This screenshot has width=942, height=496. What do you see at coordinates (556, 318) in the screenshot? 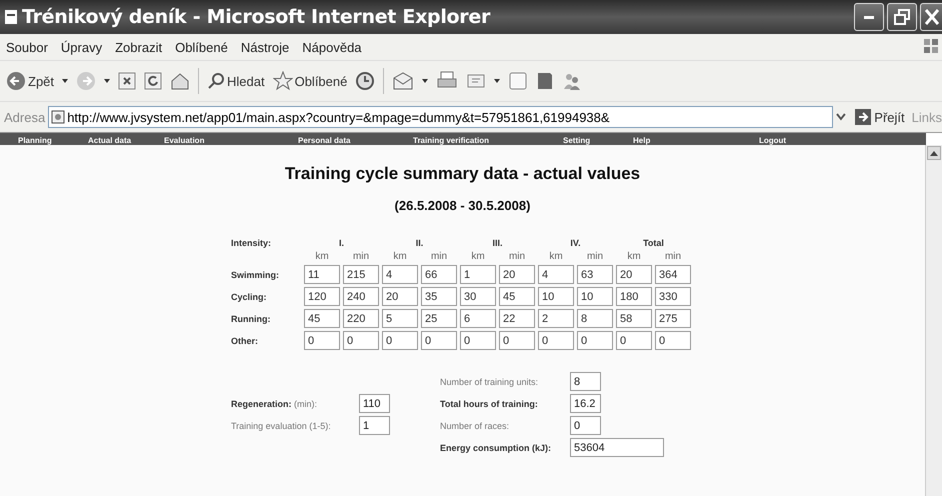
I see `input-field: 2` at bounding box center [556, 318].